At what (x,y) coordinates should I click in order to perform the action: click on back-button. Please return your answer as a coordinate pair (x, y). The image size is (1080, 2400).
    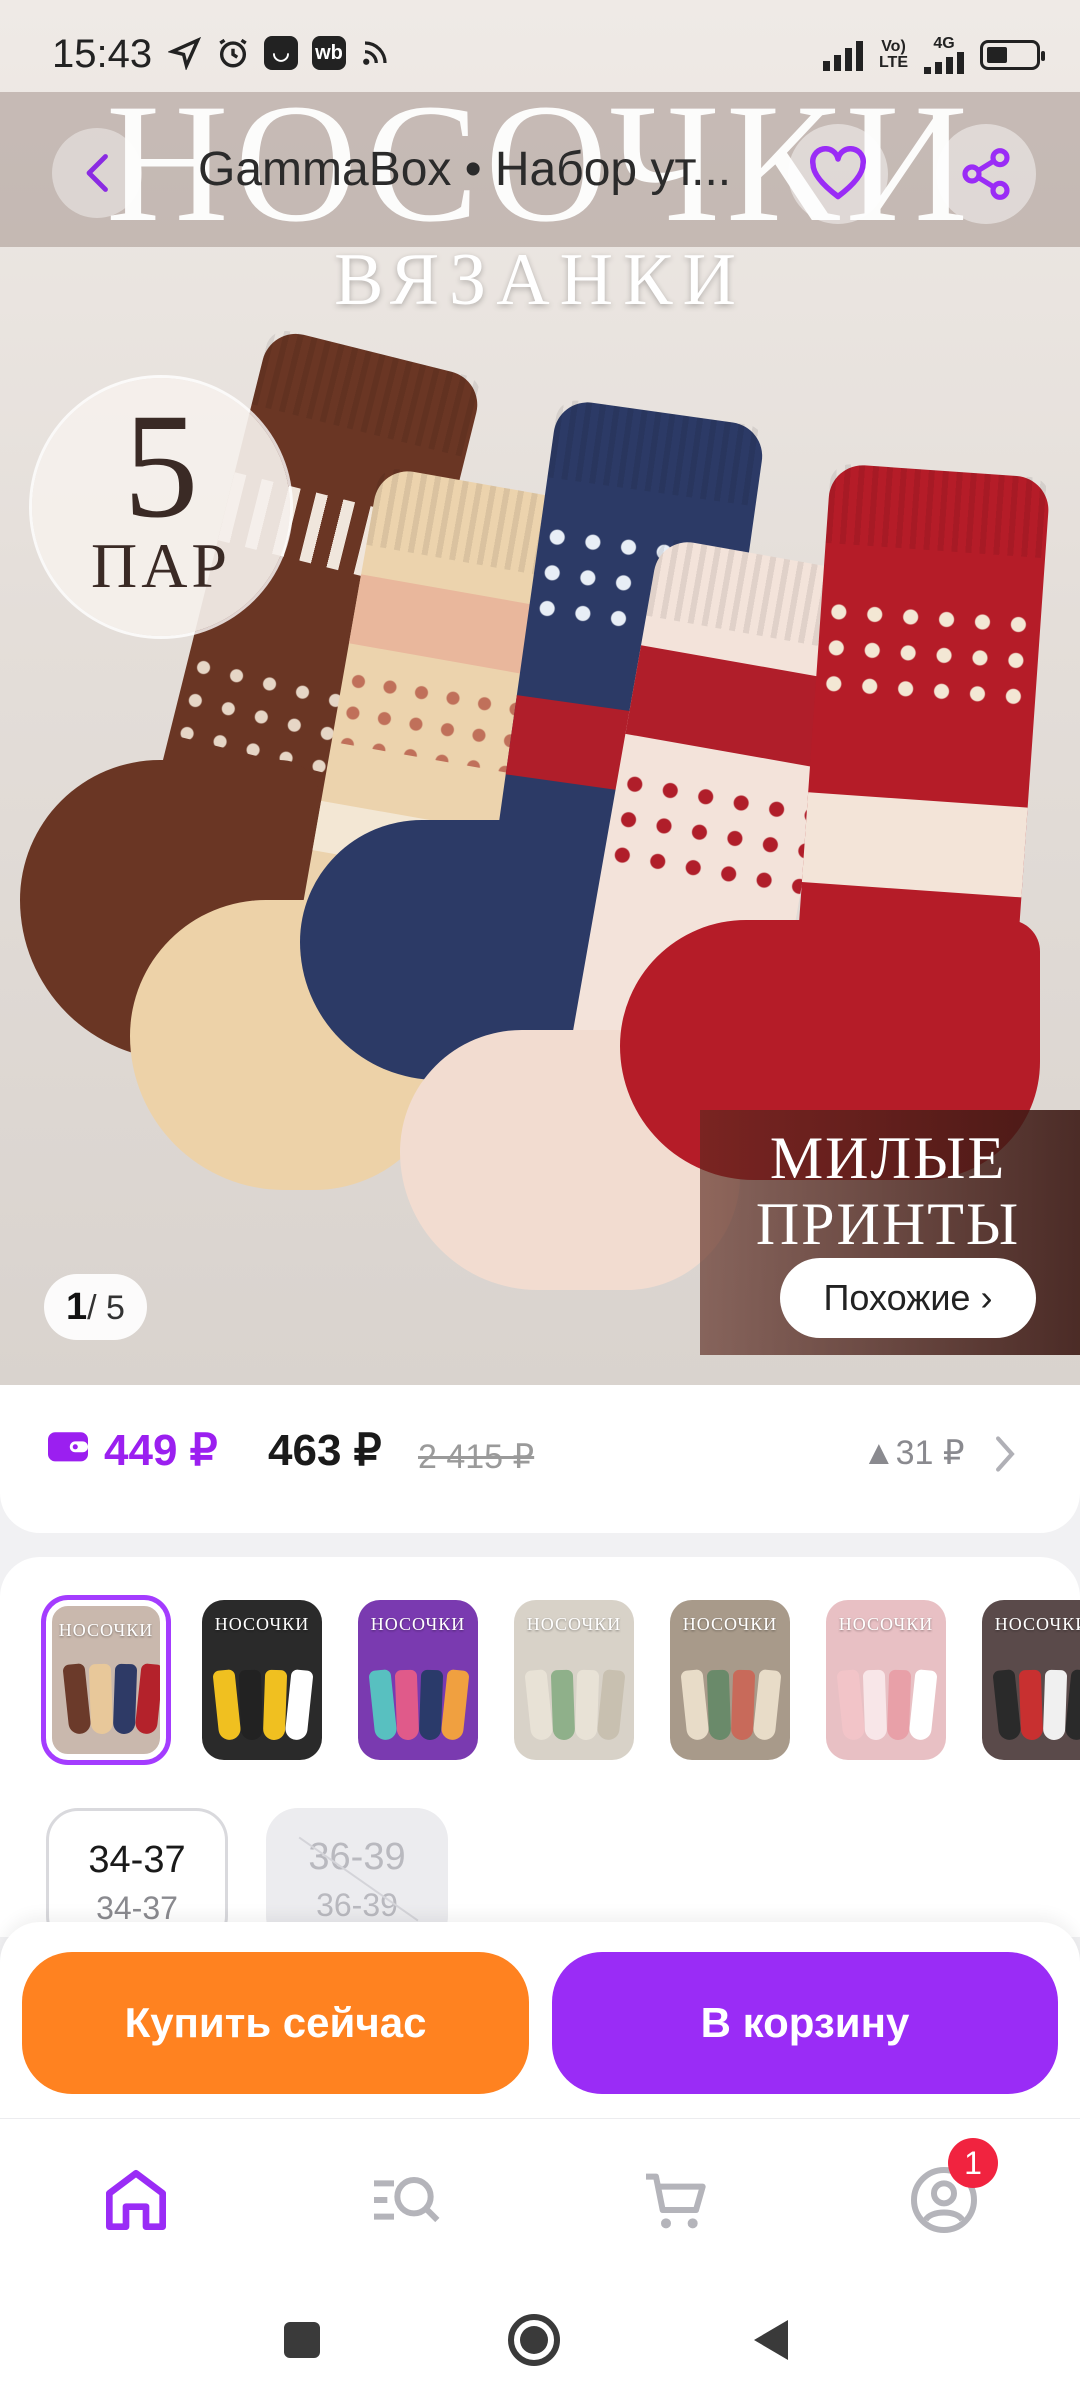
    Looking at the image, I should click on (97, 173).